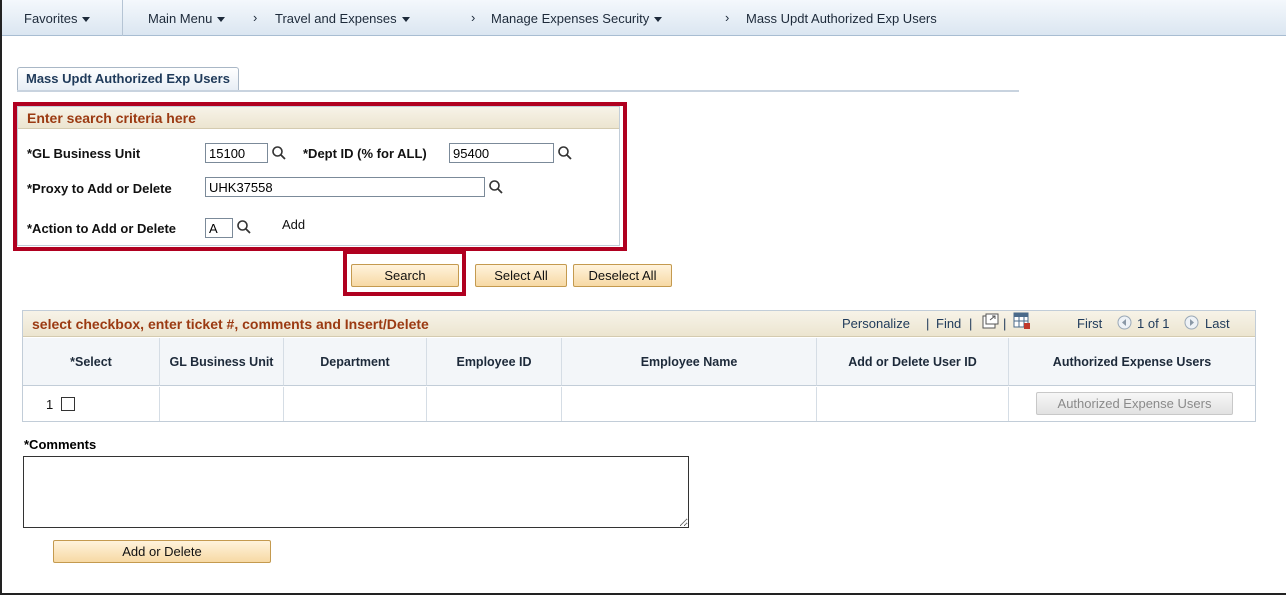  I want to click on cell-department, so click(355, 404).